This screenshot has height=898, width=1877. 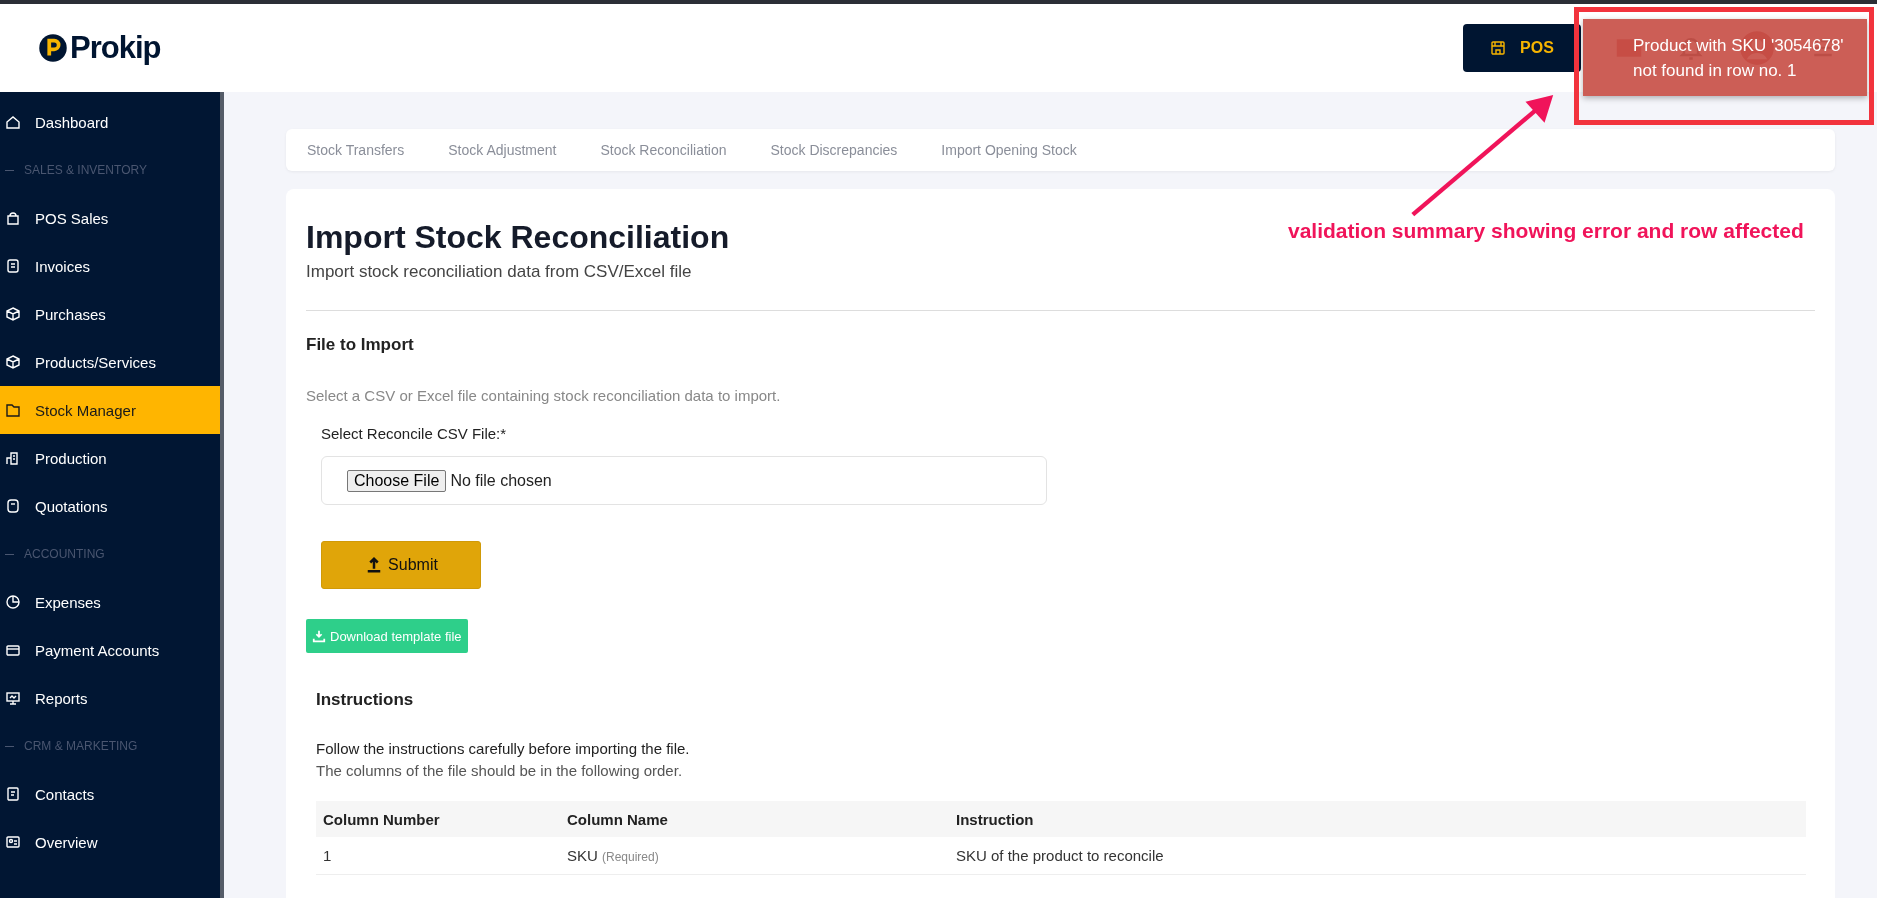 What do you see at coordinates (582, 855) in the screenshot?
I see `table-cell: SKU` at bounding box center [582, 855].